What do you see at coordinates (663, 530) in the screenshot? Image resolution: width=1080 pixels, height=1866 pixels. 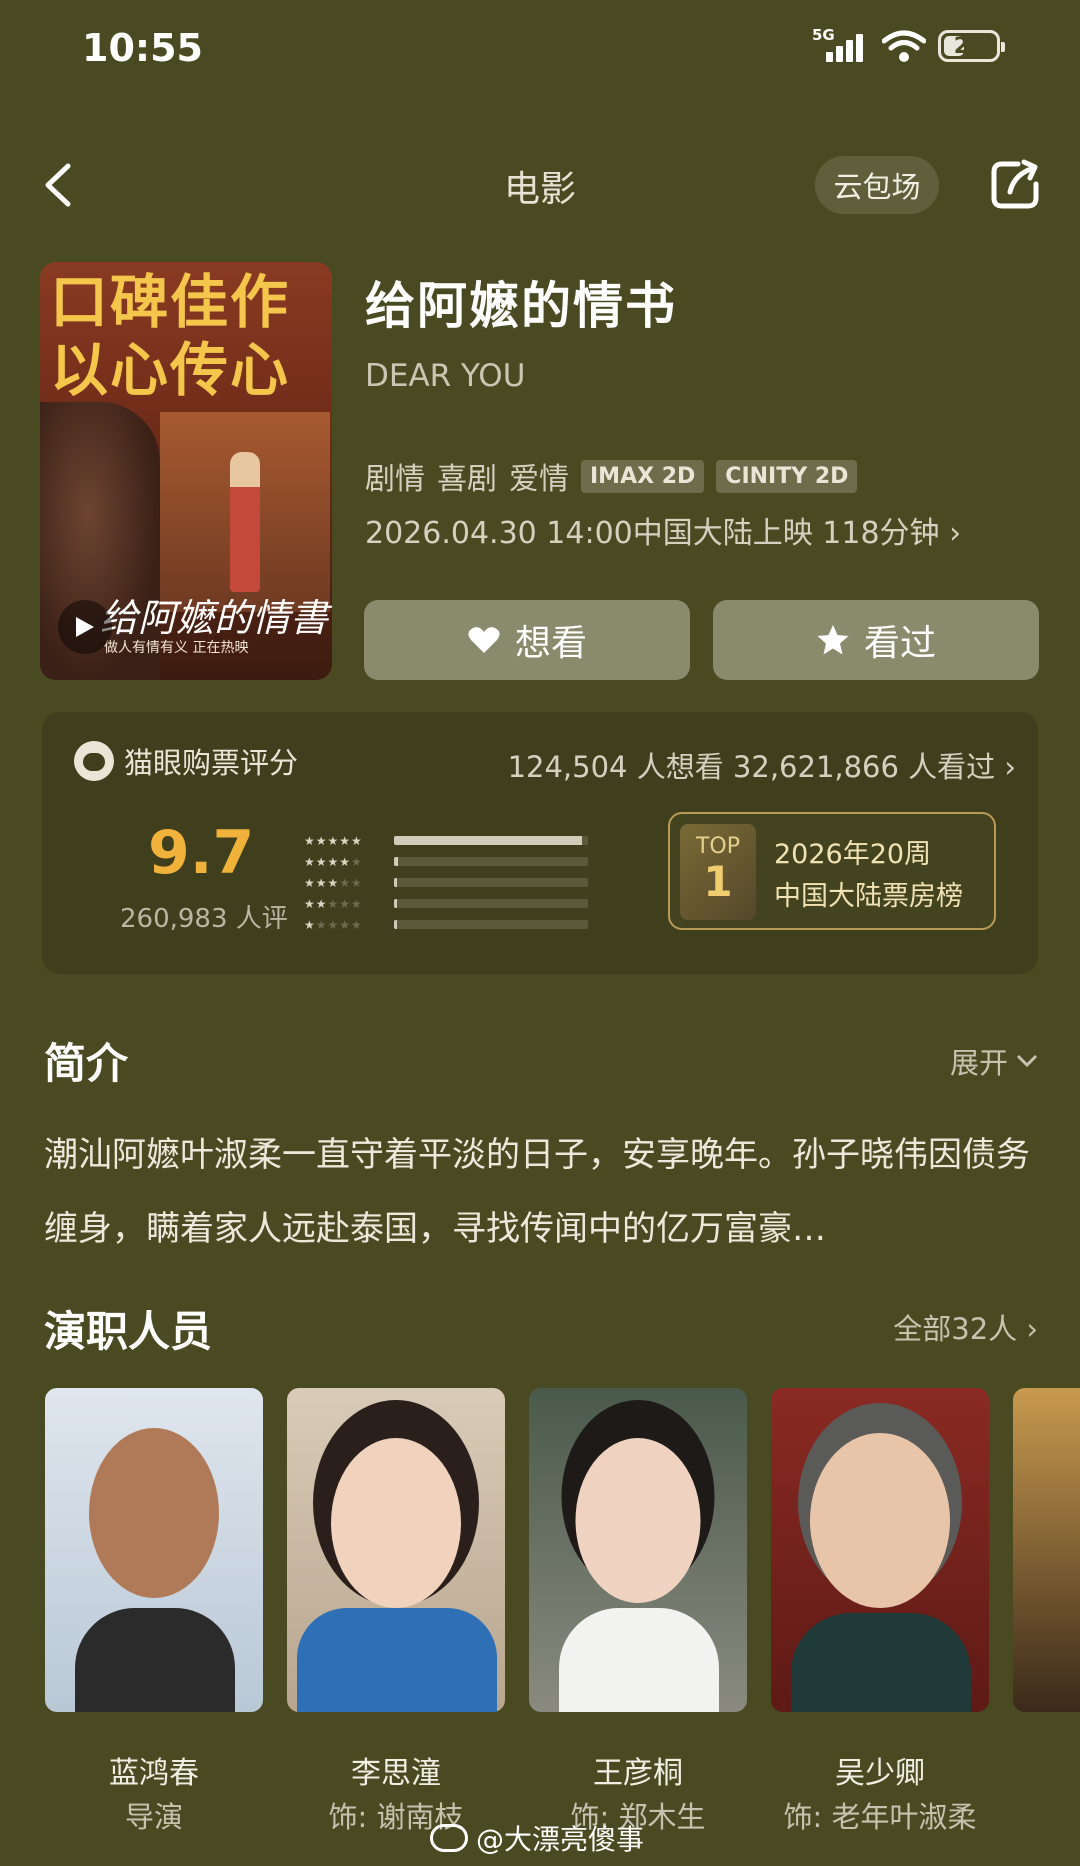 I see `release-info-link: 2026.04.30 14:00中国大陆上映 118分钟 ›` at bounding box center [663, 530].